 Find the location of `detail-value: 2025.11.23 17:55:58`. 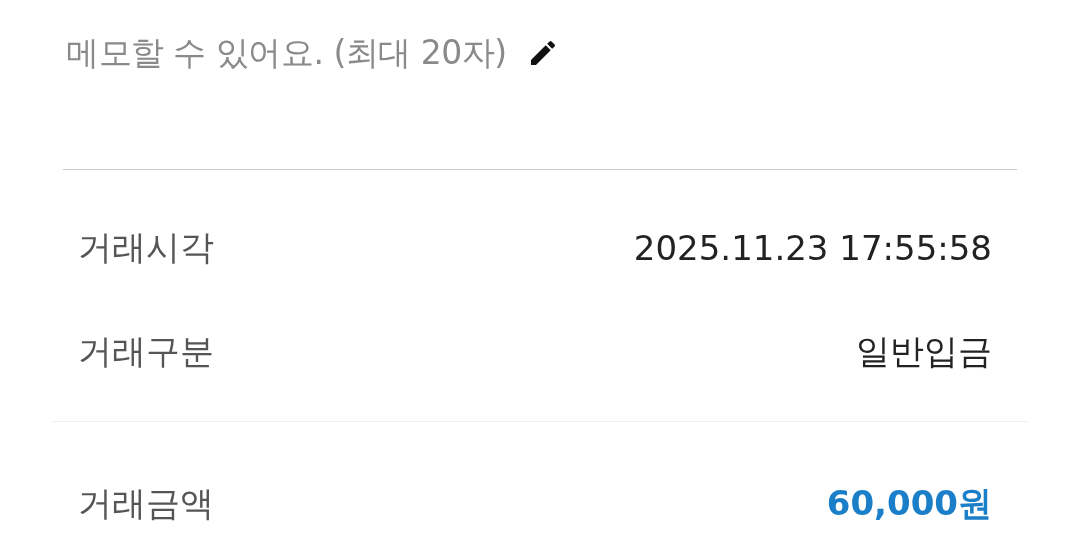

detail-value: 2025.11.23 17:55:58 is located at coordinates (812, 248).